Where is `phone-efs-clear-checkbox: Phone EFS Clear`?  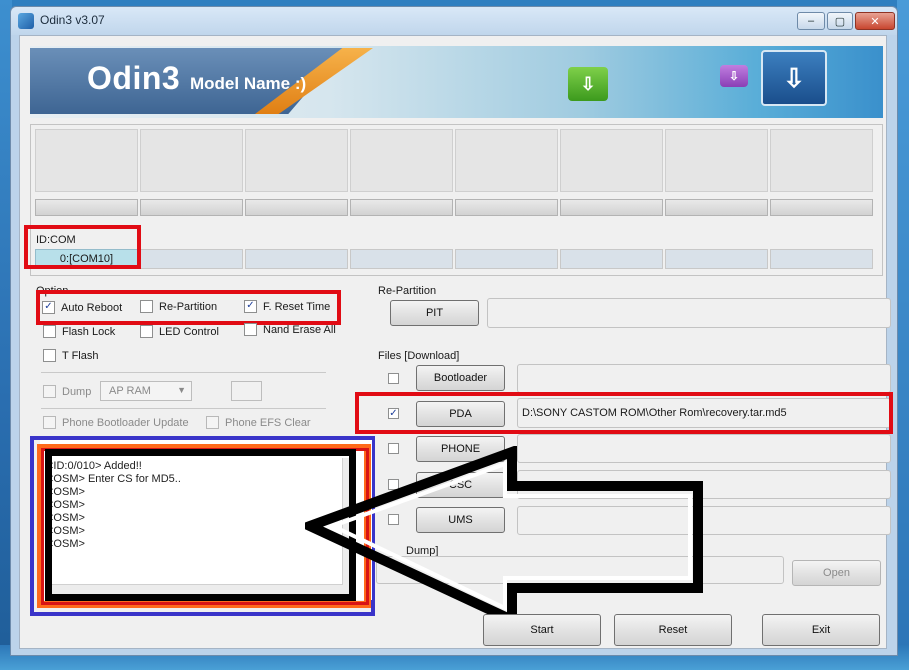
phone-efs-clear-checkbox: Phone EFS Clear is located at coordinates (258, 422).